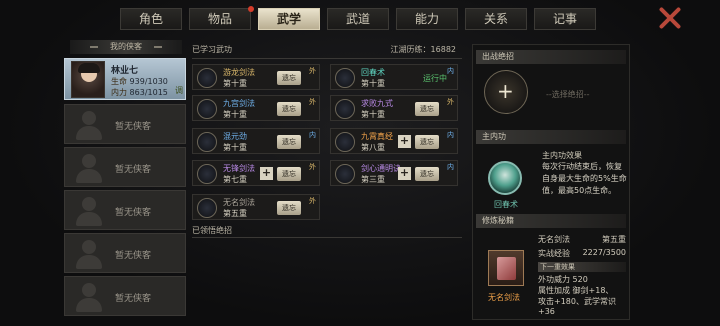 This screenshot has width=720, height=326. I want to click on tab-martial-arts: 武学, so click(289, 19).